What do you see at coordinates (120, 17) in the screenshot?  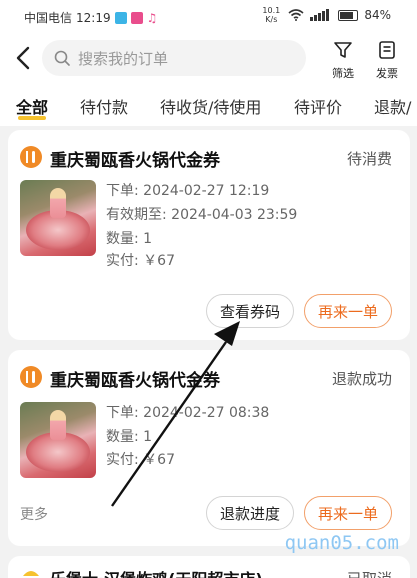 I see `wechat-app-icon` at bounding box center [120, 17].